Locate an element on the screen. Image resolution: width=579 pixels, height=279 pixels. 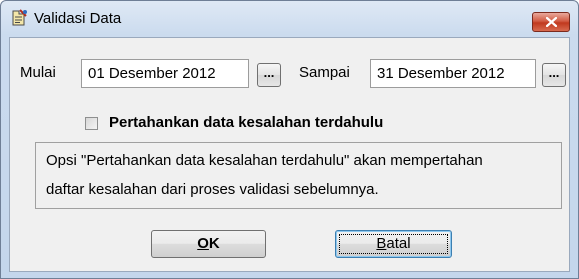
keep-errors-label: Pertahankan data kesalahan terdahulu is located at coordinates (246, 122).